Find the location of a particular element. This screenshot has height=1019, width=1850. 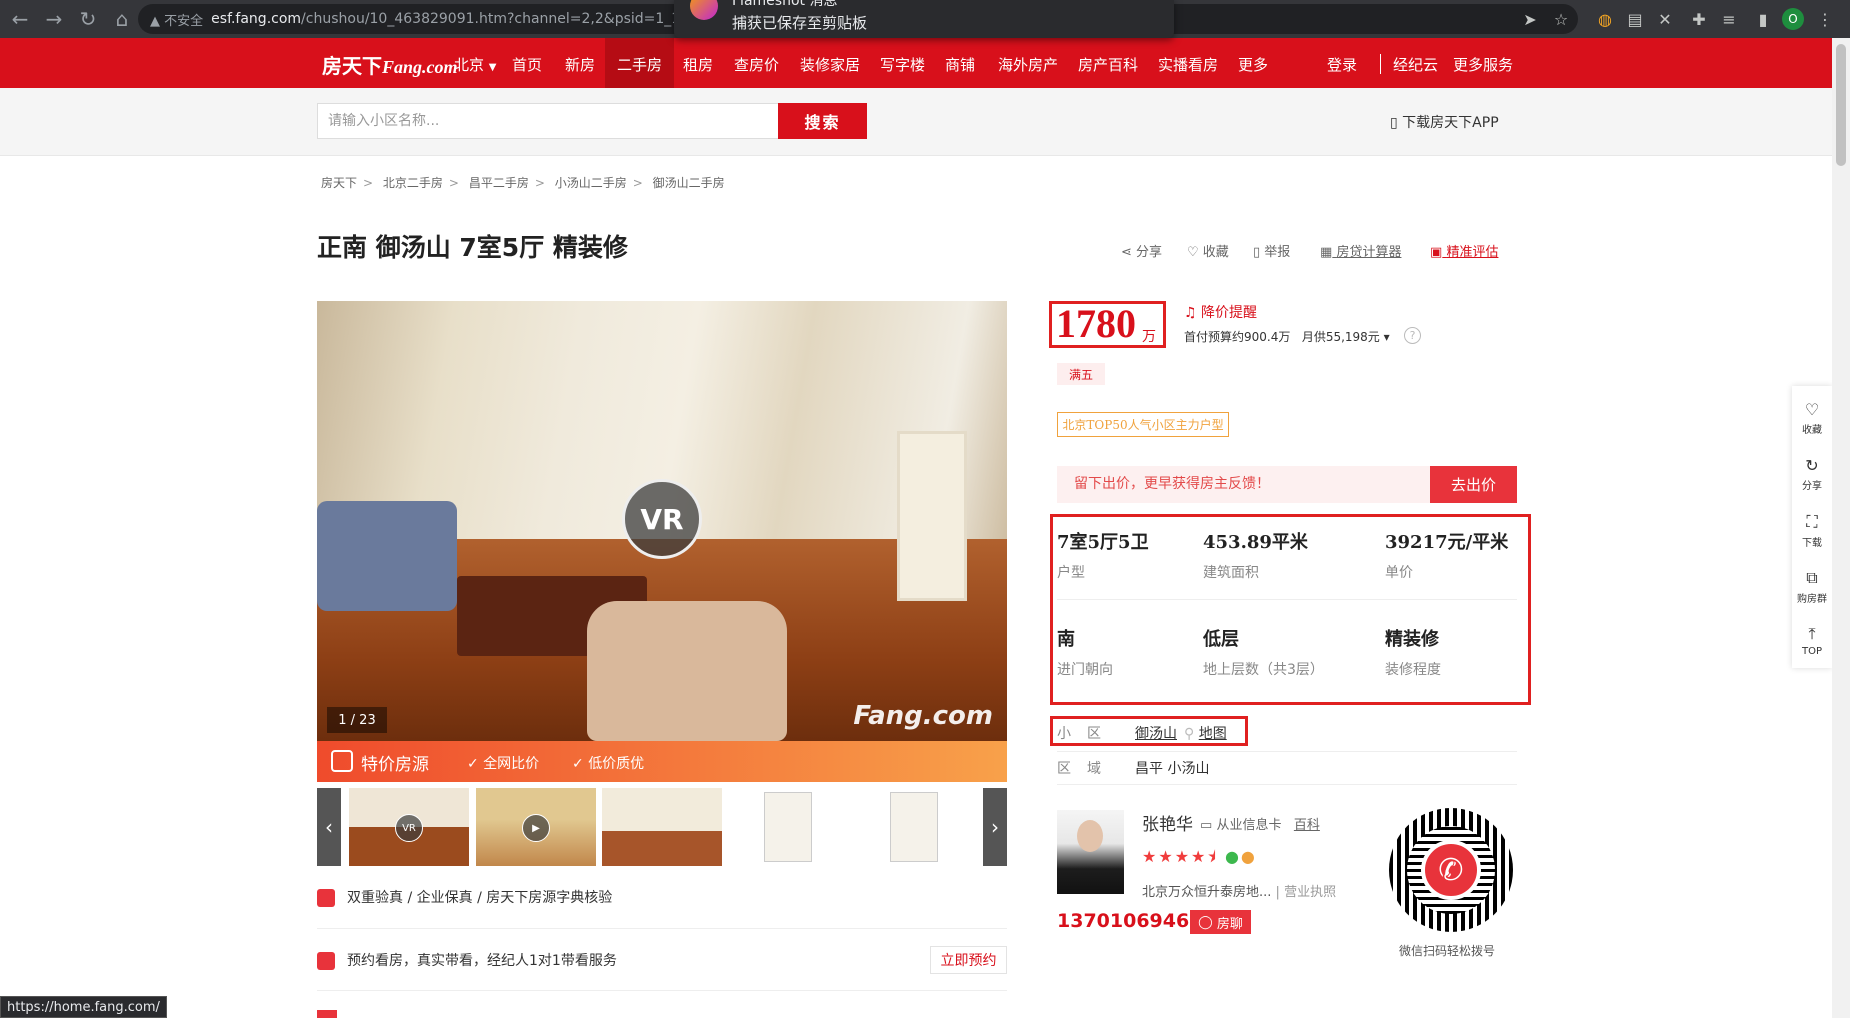

vr-button: VR is located at coordinates (662, 519).